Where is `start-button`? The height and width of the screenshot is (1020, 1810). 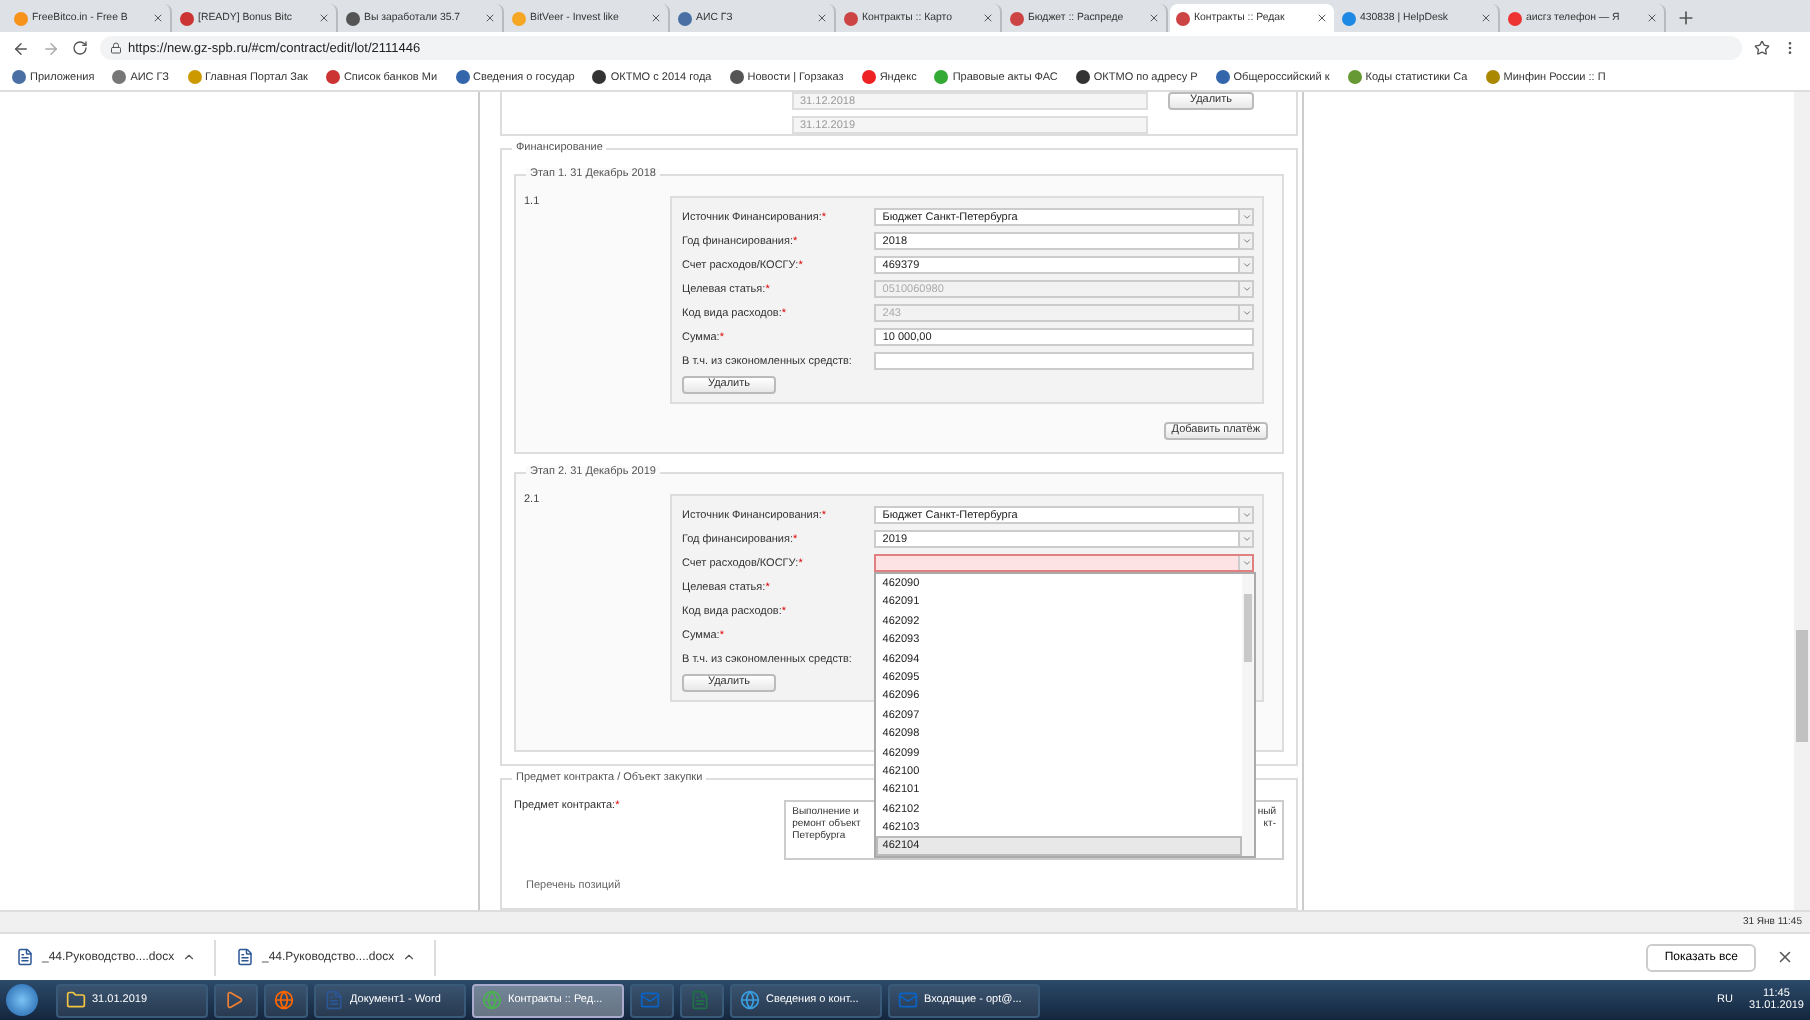
start-button is located at coordinates (22, 1000).